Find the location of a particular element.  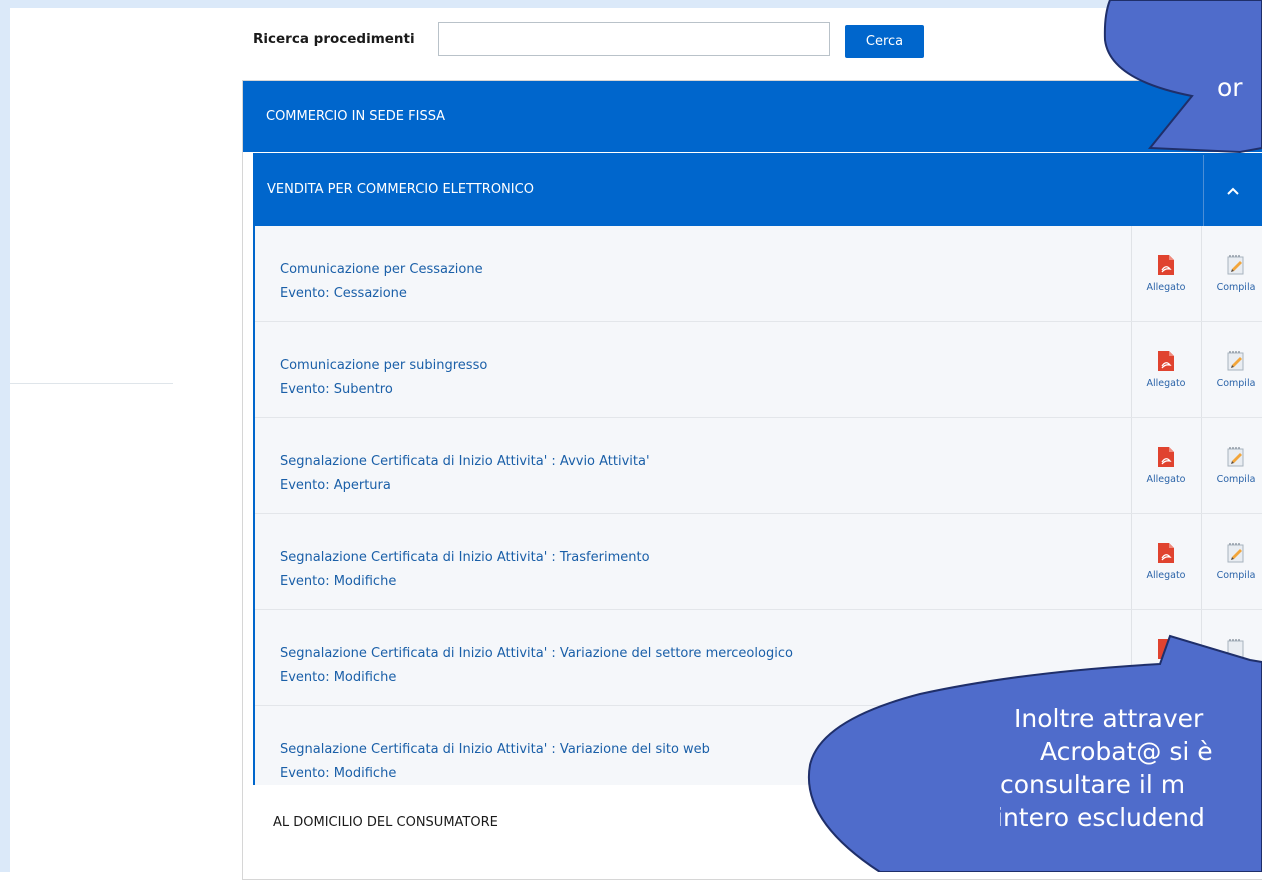

next-category-title: AL DOMICILIO DEL CONSUMATORE is located at coordinates (385, 822).